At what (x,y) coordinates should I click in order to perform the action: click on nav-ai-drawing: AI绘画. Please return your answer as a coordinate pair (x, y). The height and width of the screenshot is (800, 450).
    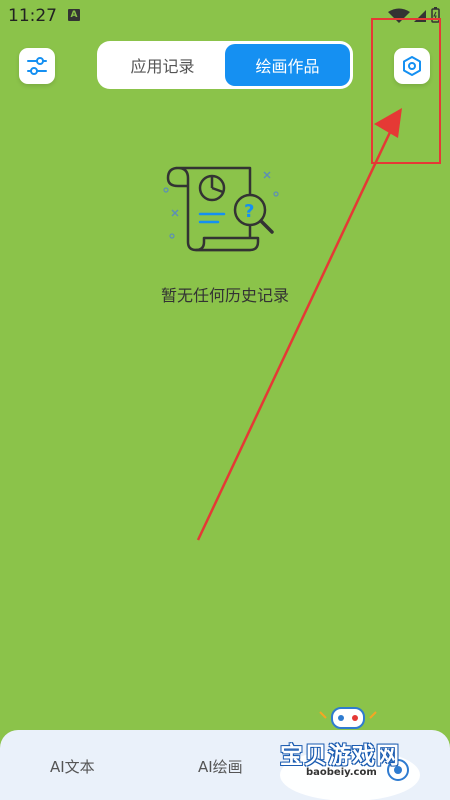
    Looking at the image, I should click on (220, 766).